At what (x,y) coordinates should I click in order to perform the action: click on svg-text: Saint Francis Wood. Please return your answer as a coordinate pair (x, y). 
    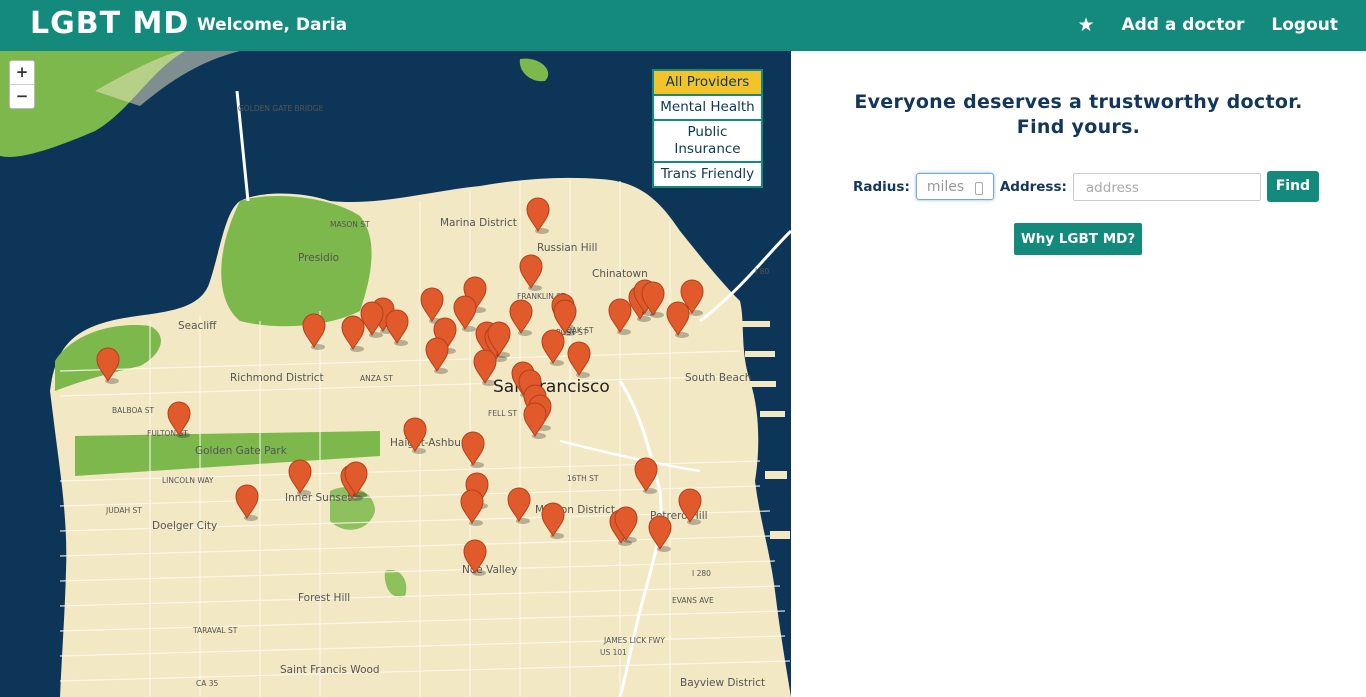
    Looking at the image, I should click on (330, 670).